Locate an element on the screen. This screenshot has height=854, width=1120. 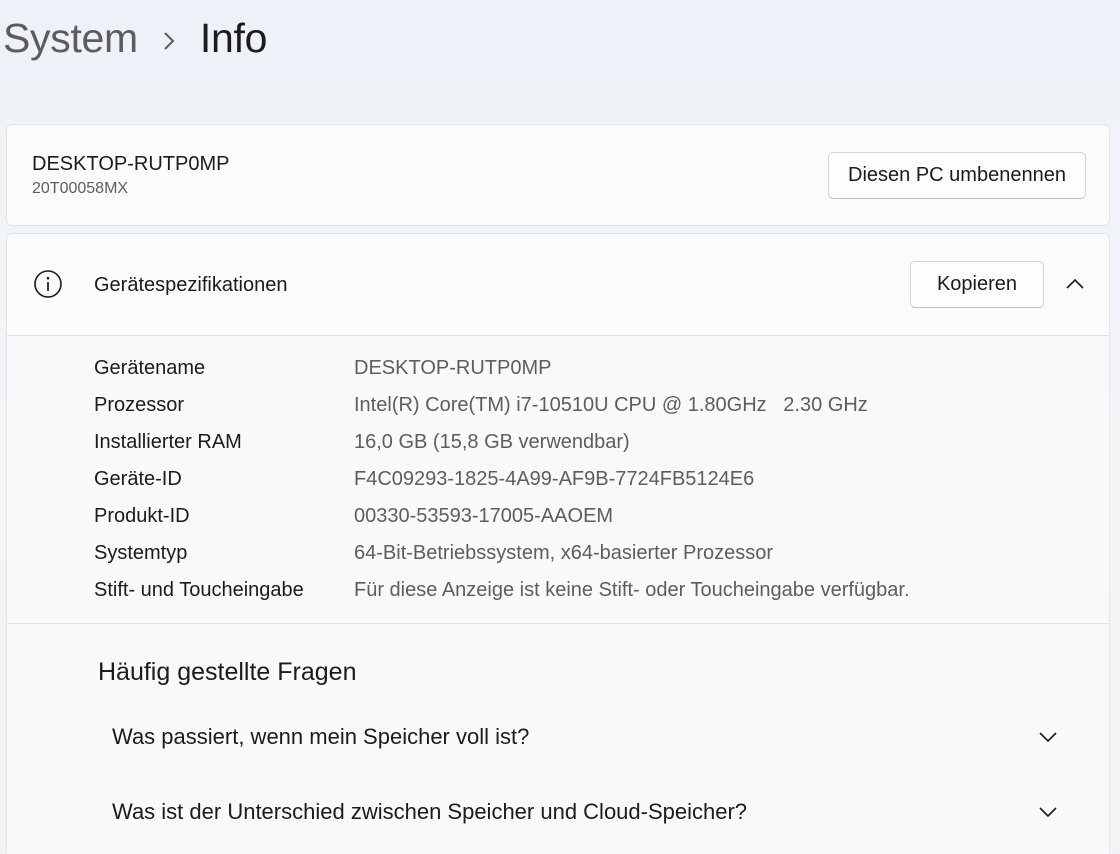
spec-label: Gerätename is located at coordinates (150, 367).